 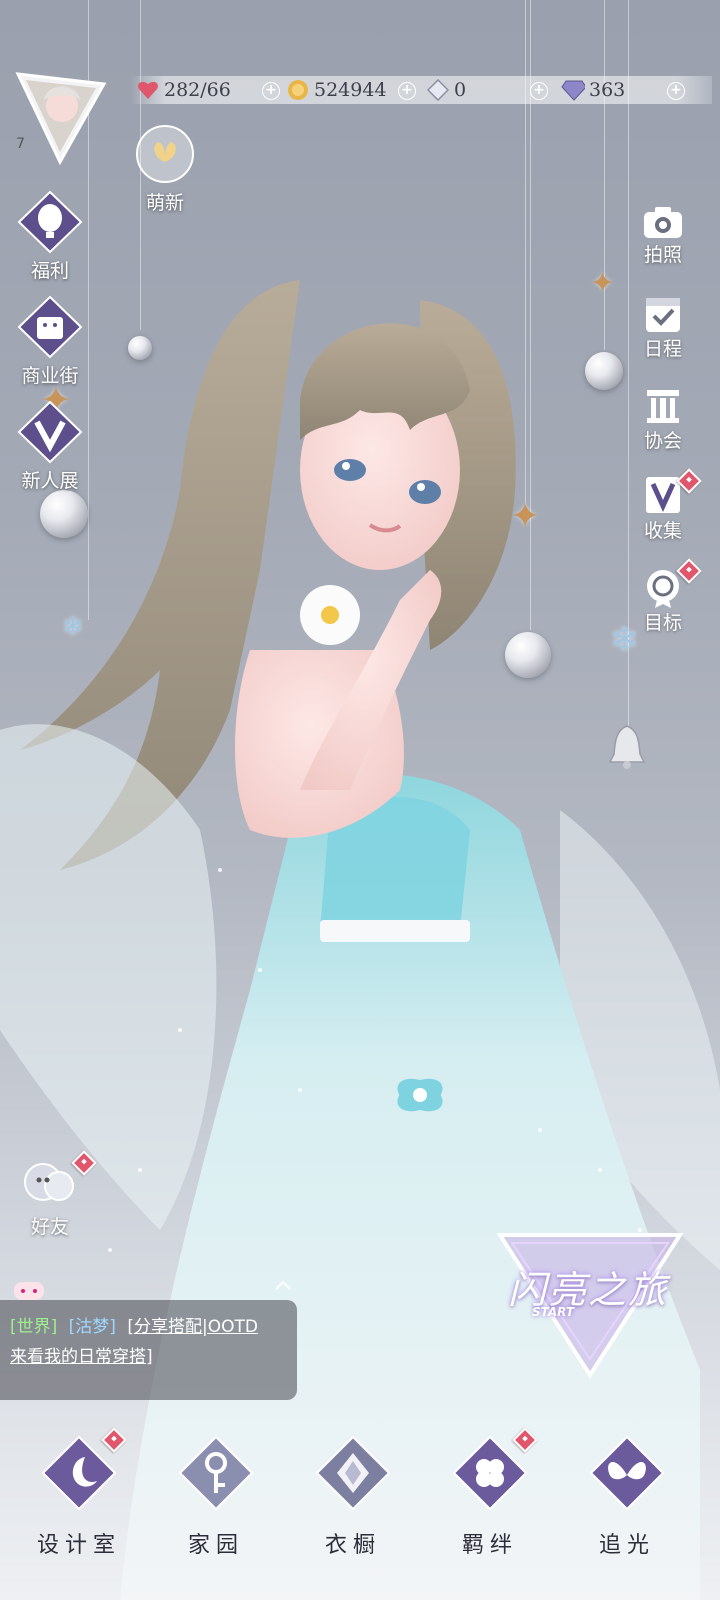 What do you see at coordinates (663, 406) in the screenshot?
I see `guild-building-icon` at bounding box center [663, 406].